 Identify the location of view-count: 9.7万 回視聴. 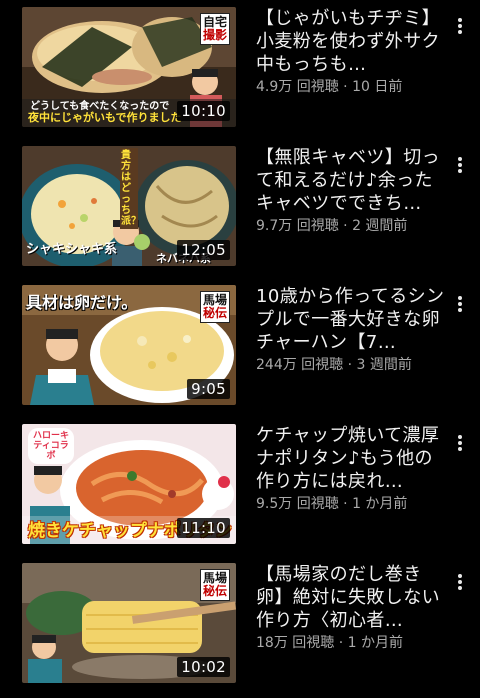
(297, 226).